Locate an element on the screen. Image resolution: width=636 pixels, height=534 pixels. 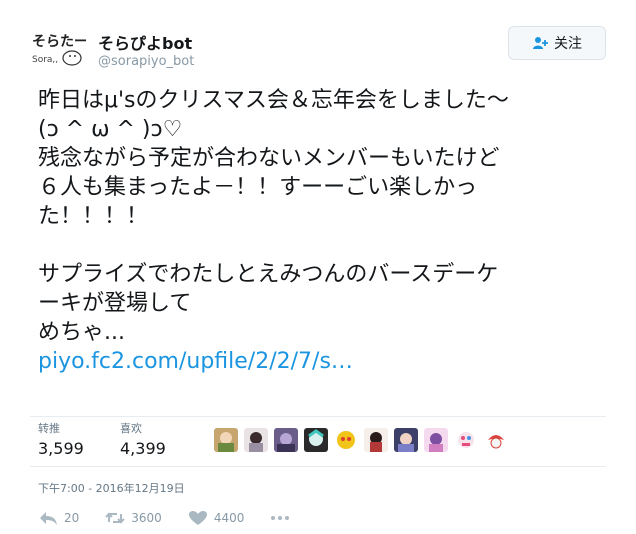
tweet-line: ６人も集まったよ－！！すーーごい楽しかっ is located at coordinates (258, 187).